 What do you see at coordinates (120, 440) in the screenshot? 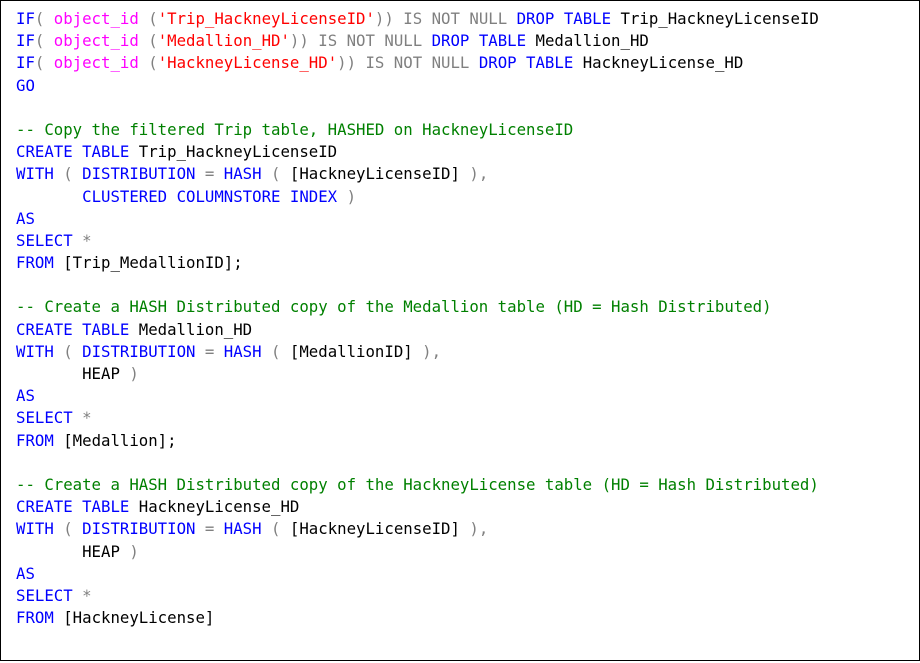
I see `code-token: [Medallion];` at bounding box center [120, 440].